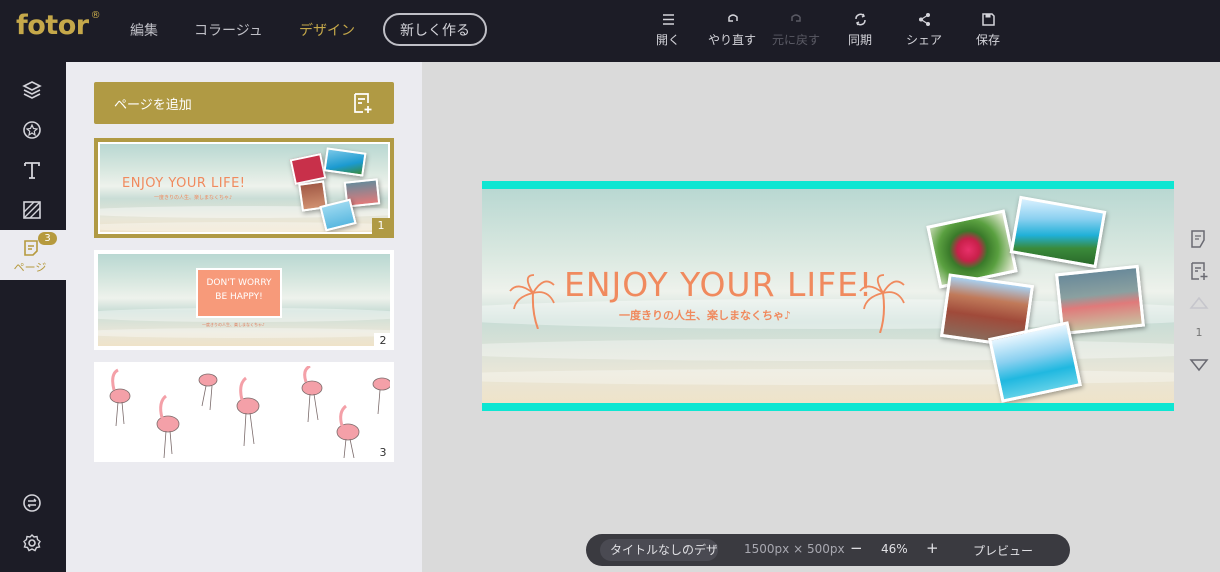  What do you see at coordinates (856, 548) in the screenshot?
I see `zoom-out-button: −` at bounding box center [856, 548].